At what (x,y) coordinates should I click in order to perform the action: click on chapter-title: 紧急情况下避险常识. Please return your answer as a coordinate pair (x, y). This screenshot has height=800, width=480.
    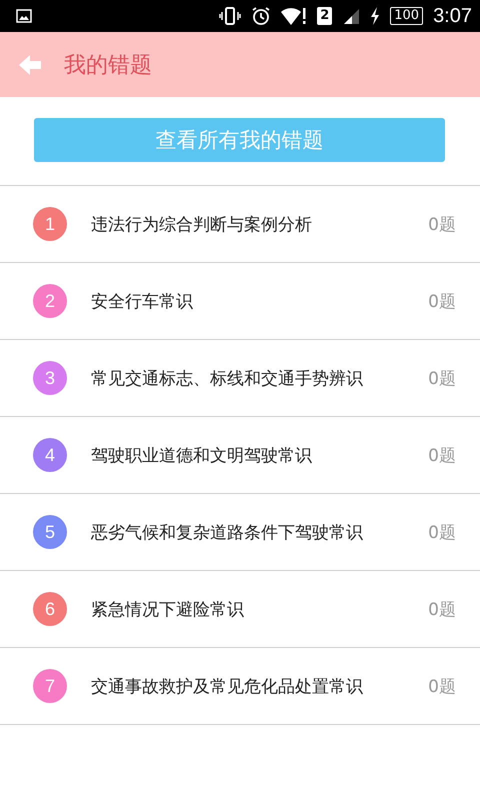
    Looking at the image, I should click on (168, 609).